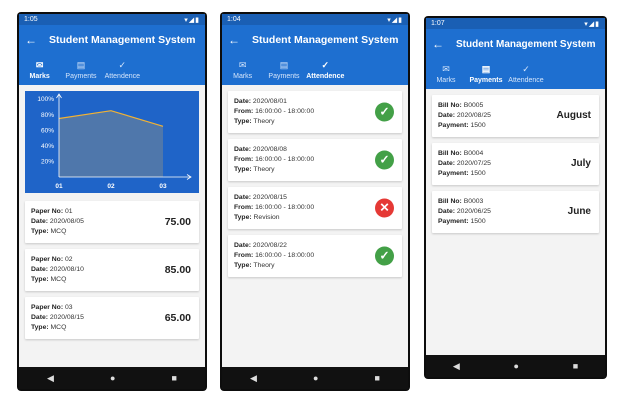 The width and height of the screenshot is (617, 400). What do you see at coordinates (47, 211) in the screenshot?
I see `paper-label: Paper No:` at bounding box center [47, 211].